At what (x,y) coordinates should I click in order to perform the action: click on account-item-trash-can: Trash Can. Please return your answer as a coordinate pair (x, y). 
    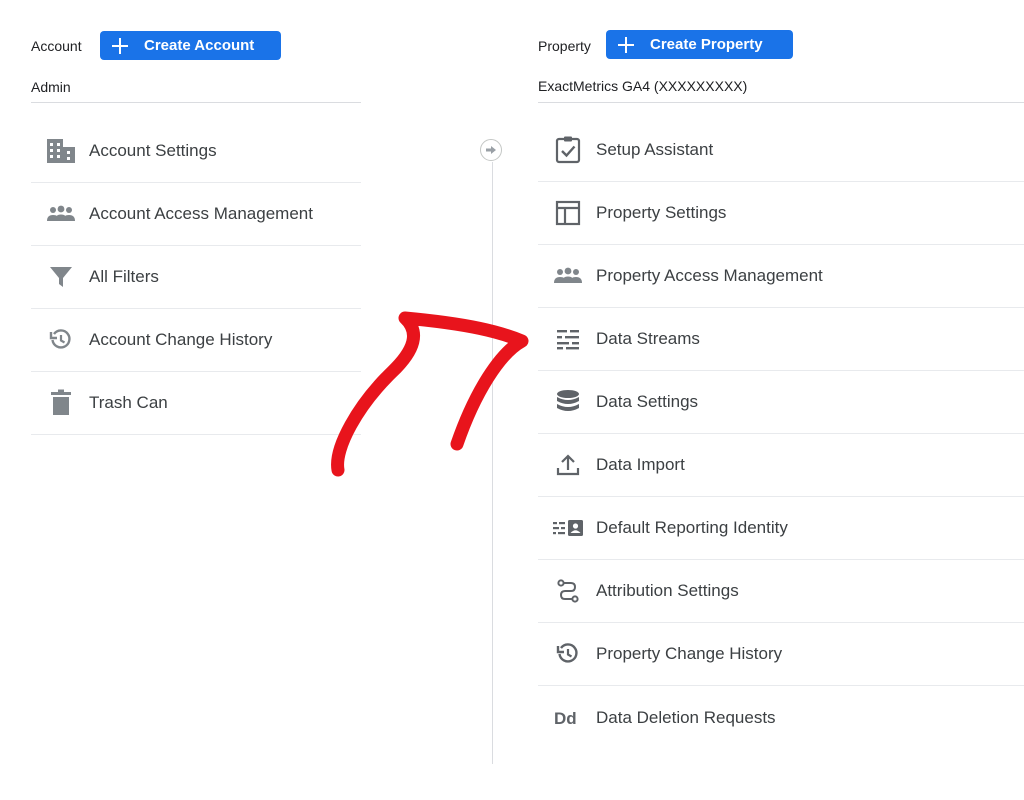
    Looking at the image, I should click on (196, 403).